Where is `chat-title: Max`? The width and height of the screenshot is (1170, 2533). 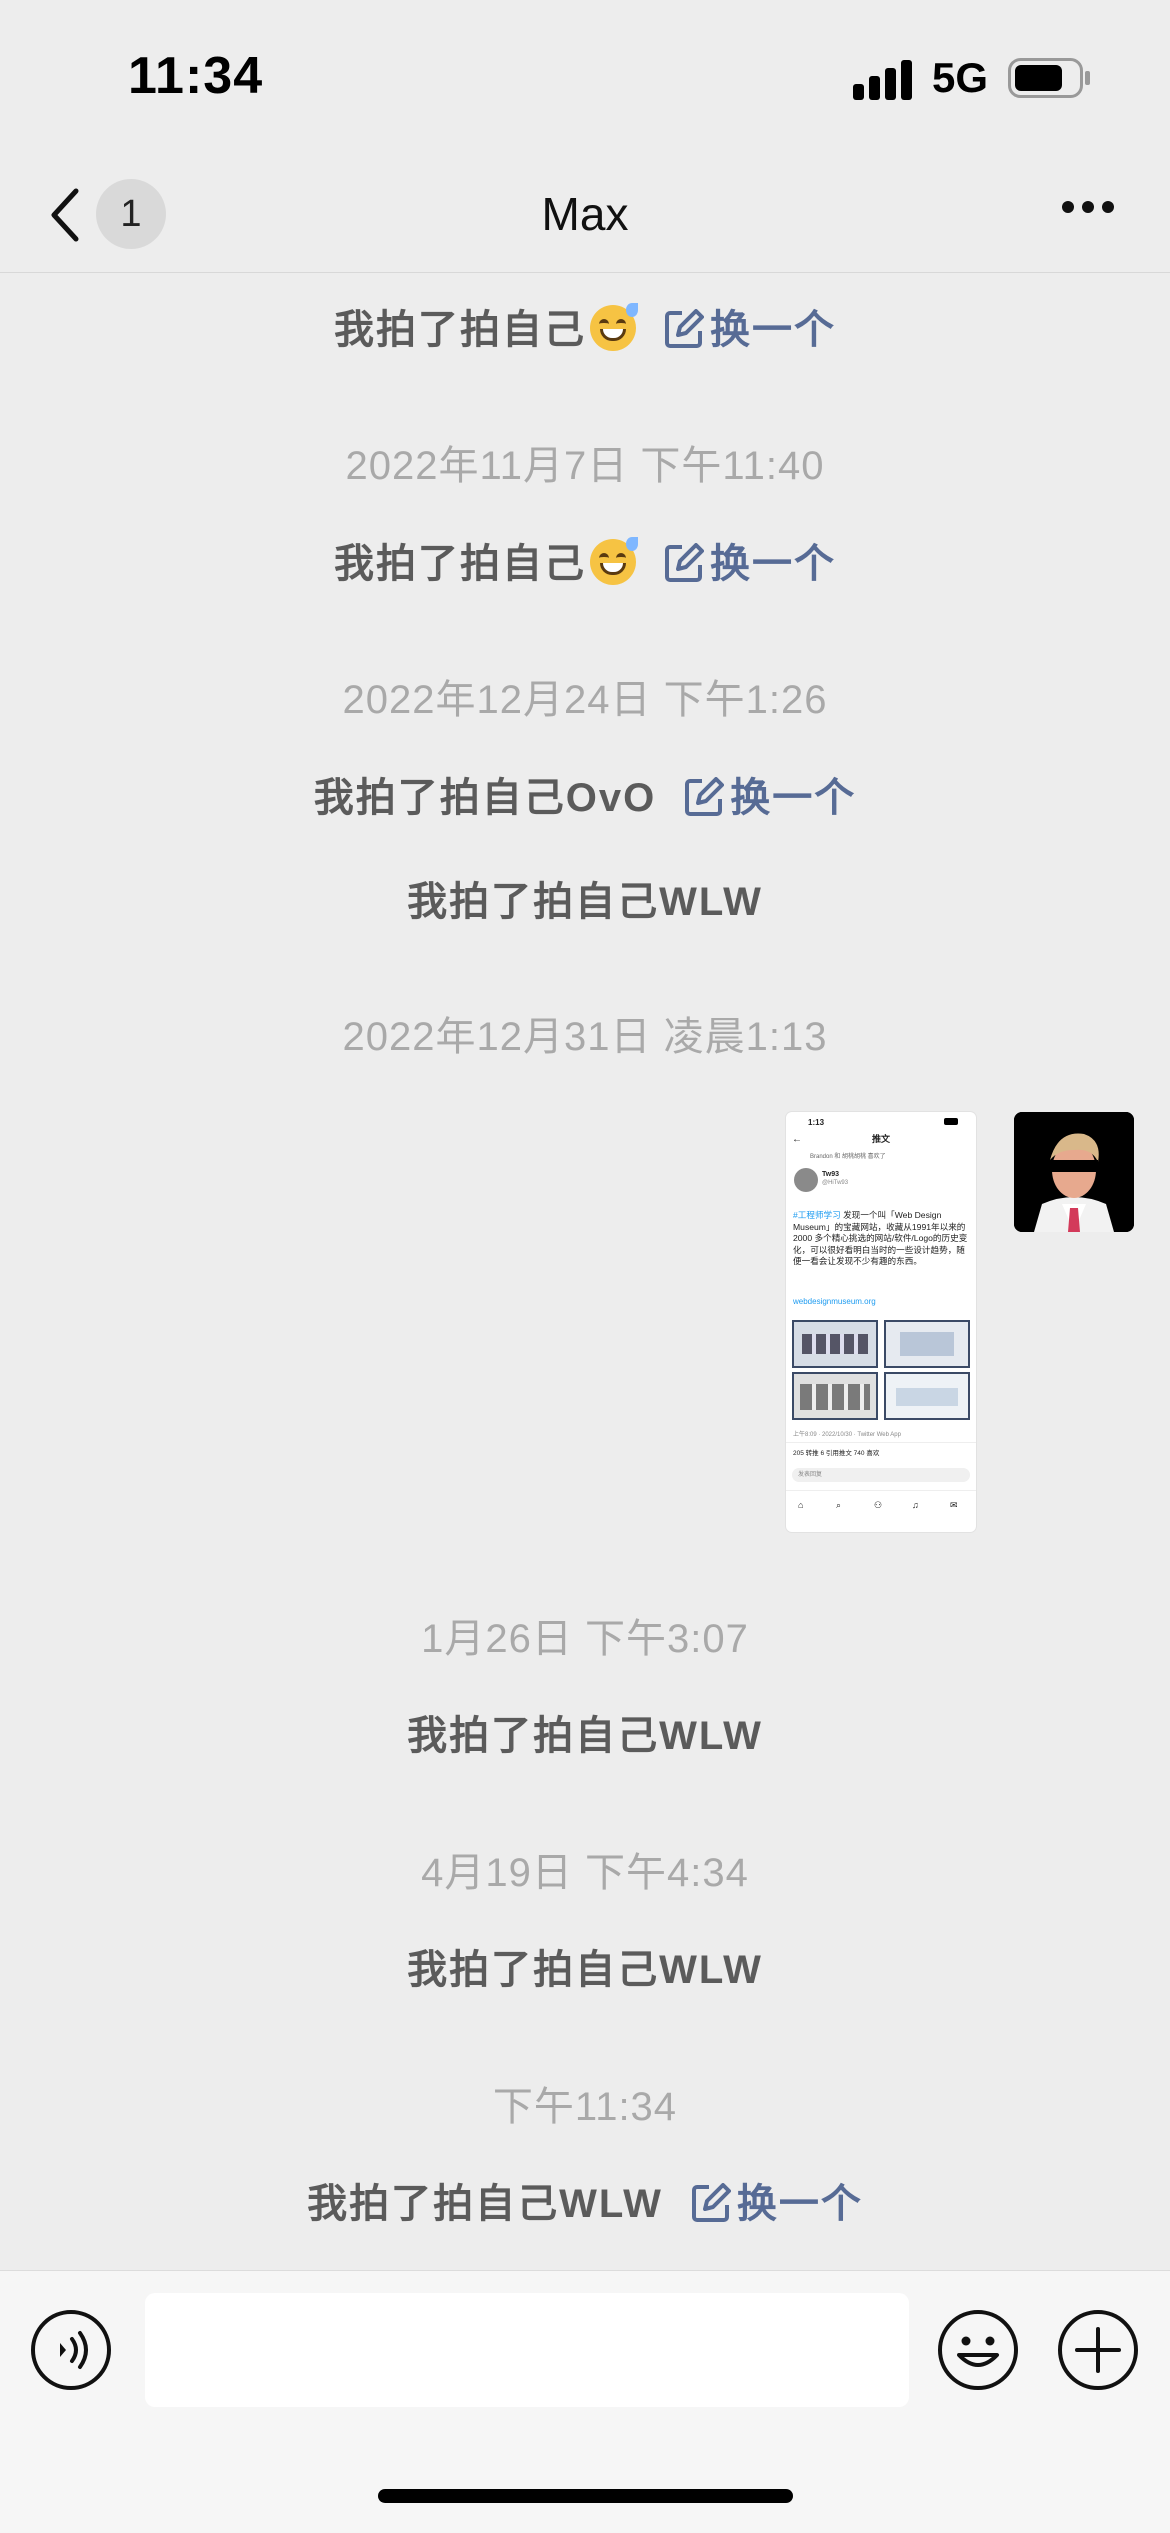 chat-title: Max is located at coordinates (585, 214).